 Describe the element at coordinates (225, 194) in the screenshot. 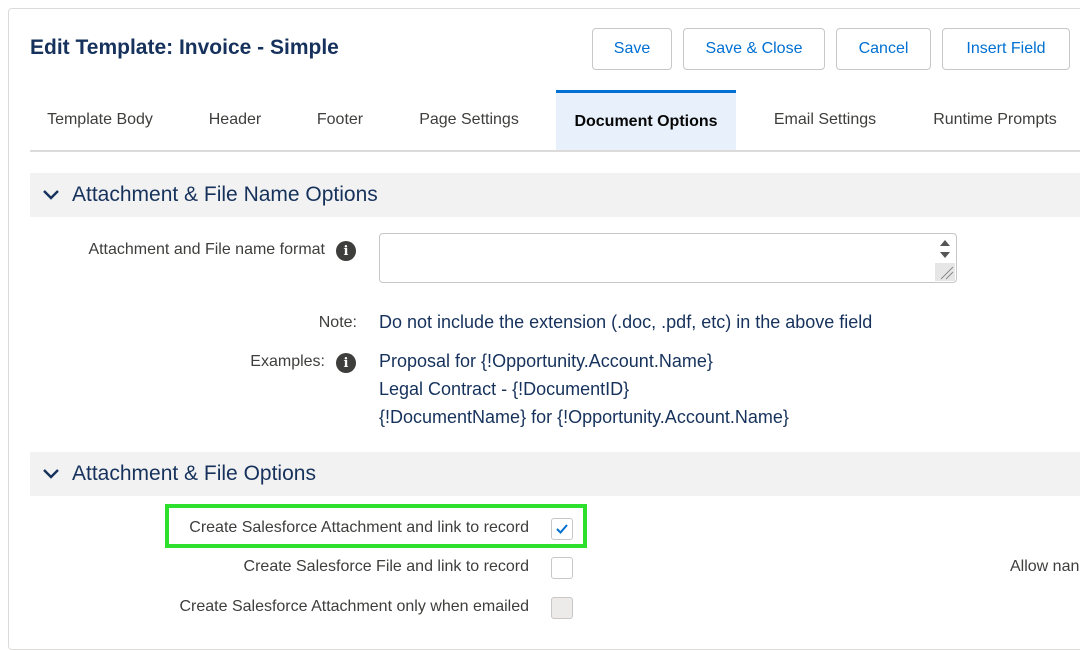

I see `section-title: Attachment & File Name Options` at that location.